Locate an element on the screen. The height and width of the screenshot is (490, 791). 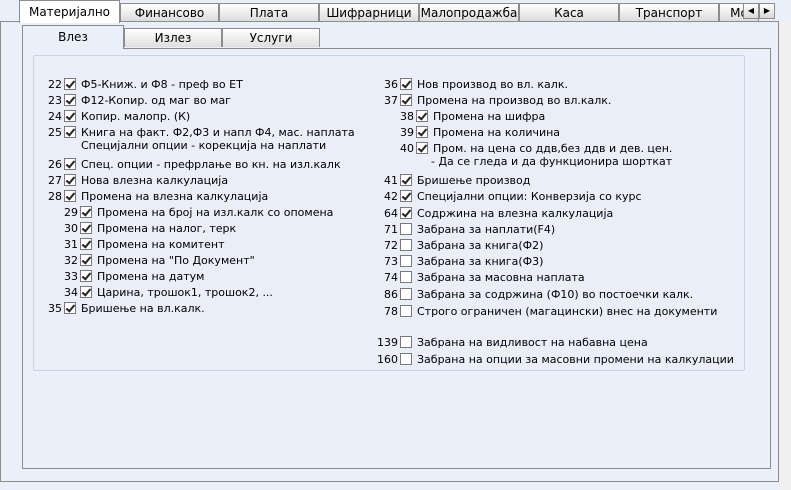
option-note: - Да се гледа и да функционира шорткат is located at coordinates (552, 161).